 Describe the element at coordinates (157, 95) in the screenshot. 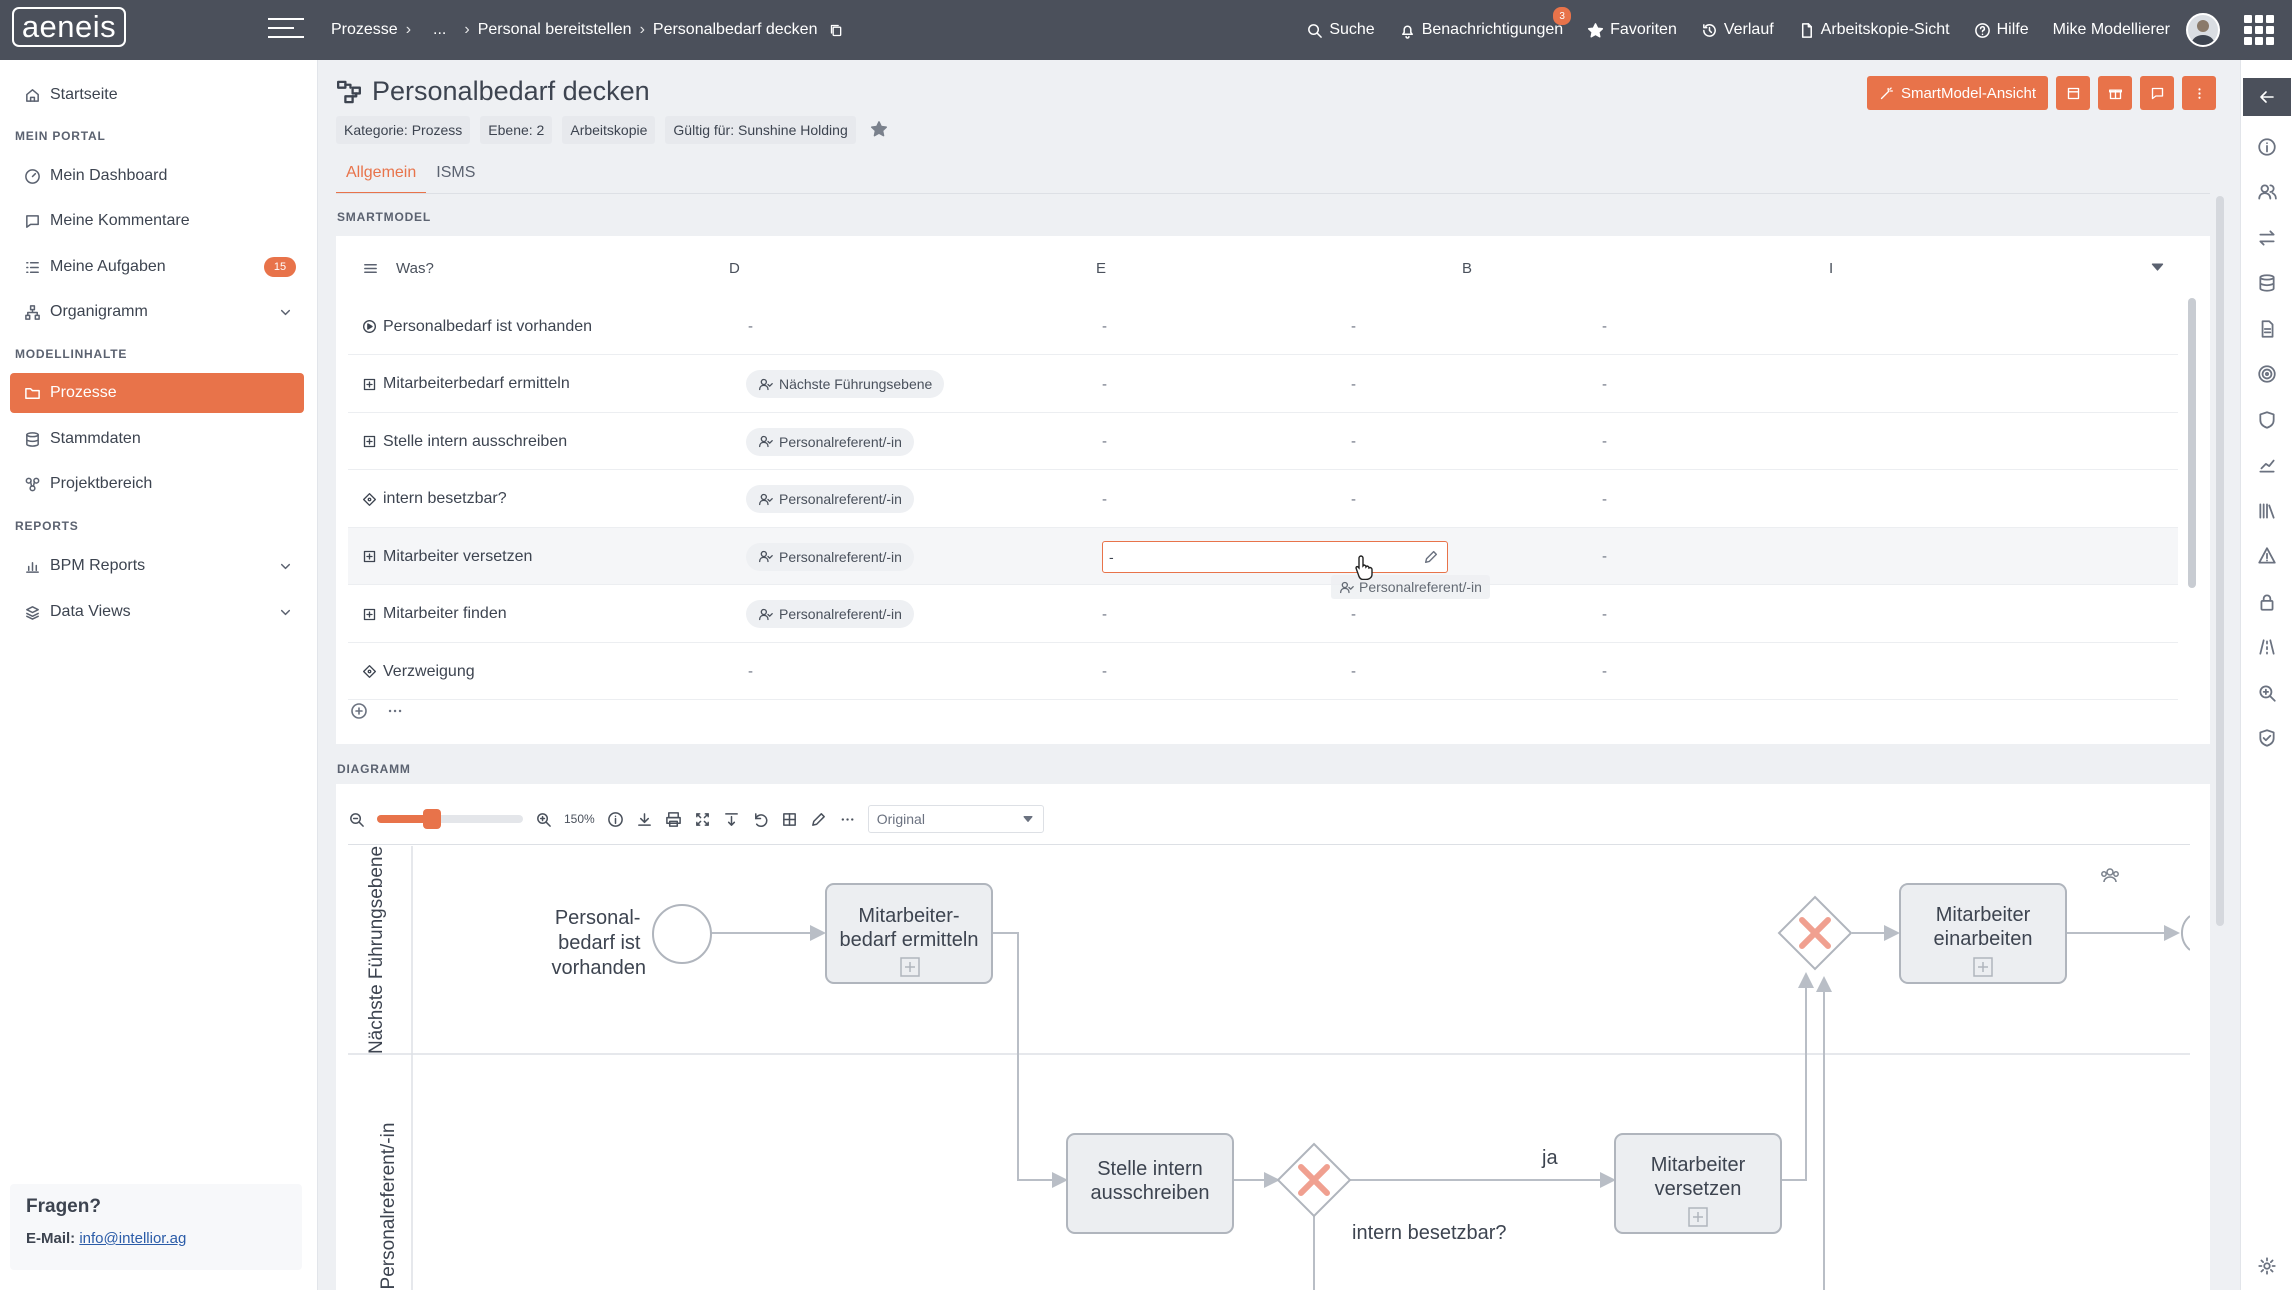

I see `sidebar-item-startseite: Startseite` at that location.